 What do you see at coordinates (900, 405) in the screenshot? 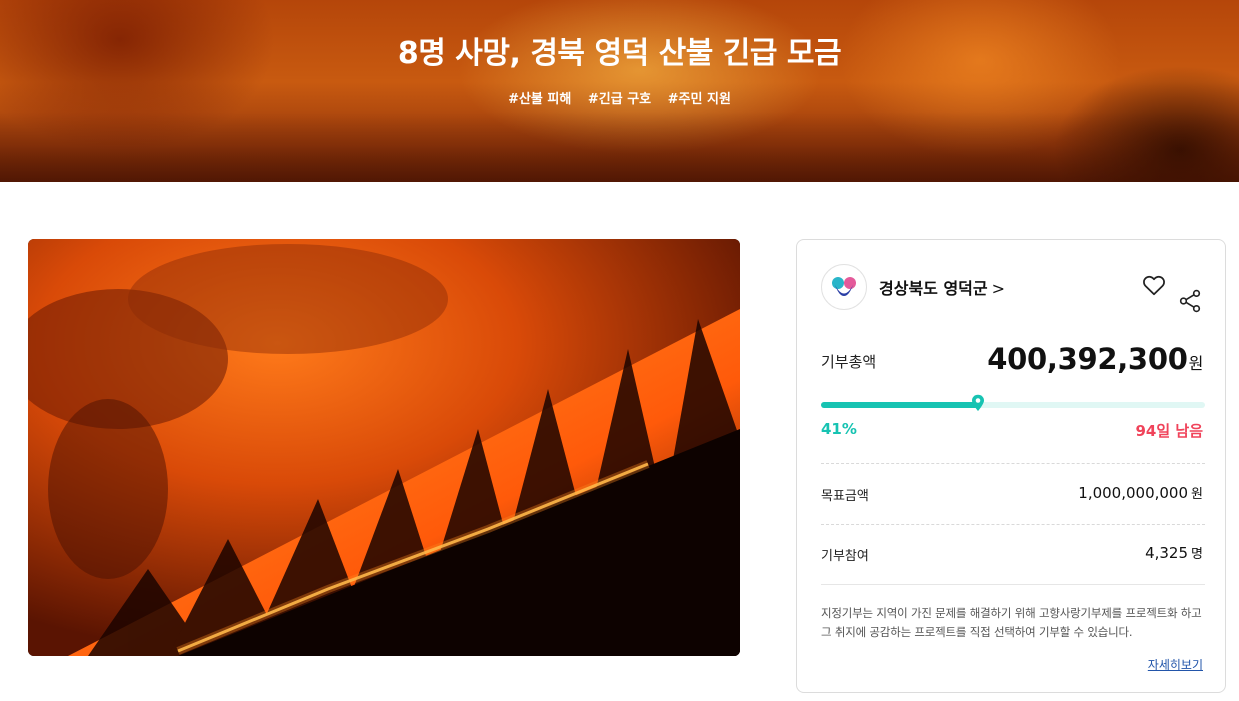
I see `progress-fill` at bounding box center [900, 405].